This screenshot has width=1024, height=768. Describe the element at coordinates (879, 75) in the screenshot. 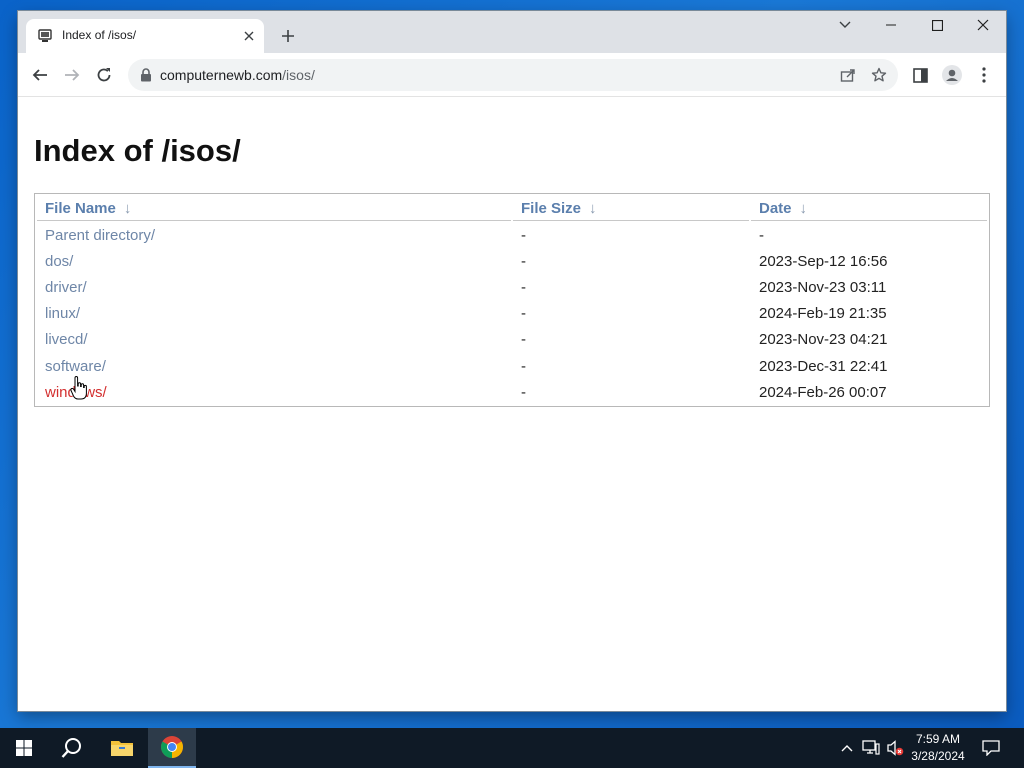

I see `bookmark-star-icon` at that location.